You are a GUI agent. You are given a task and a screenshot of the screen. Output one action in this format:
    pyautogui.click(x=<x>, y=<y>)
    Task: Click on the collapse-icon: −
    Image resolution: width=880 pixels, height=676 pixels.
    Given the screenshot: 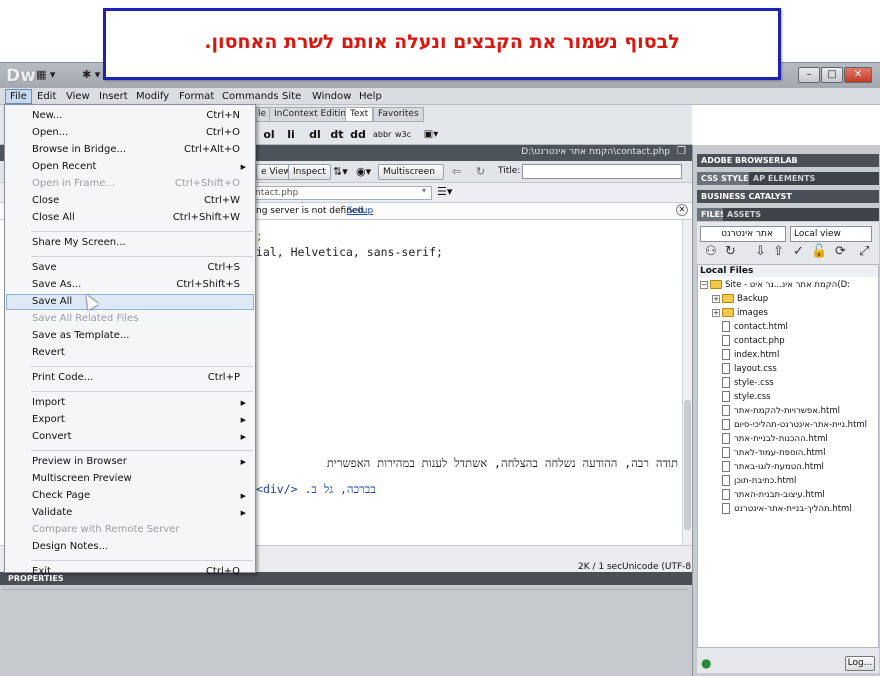 What is the action you would take?
    pyautogui.click(x=704, y=284)
    